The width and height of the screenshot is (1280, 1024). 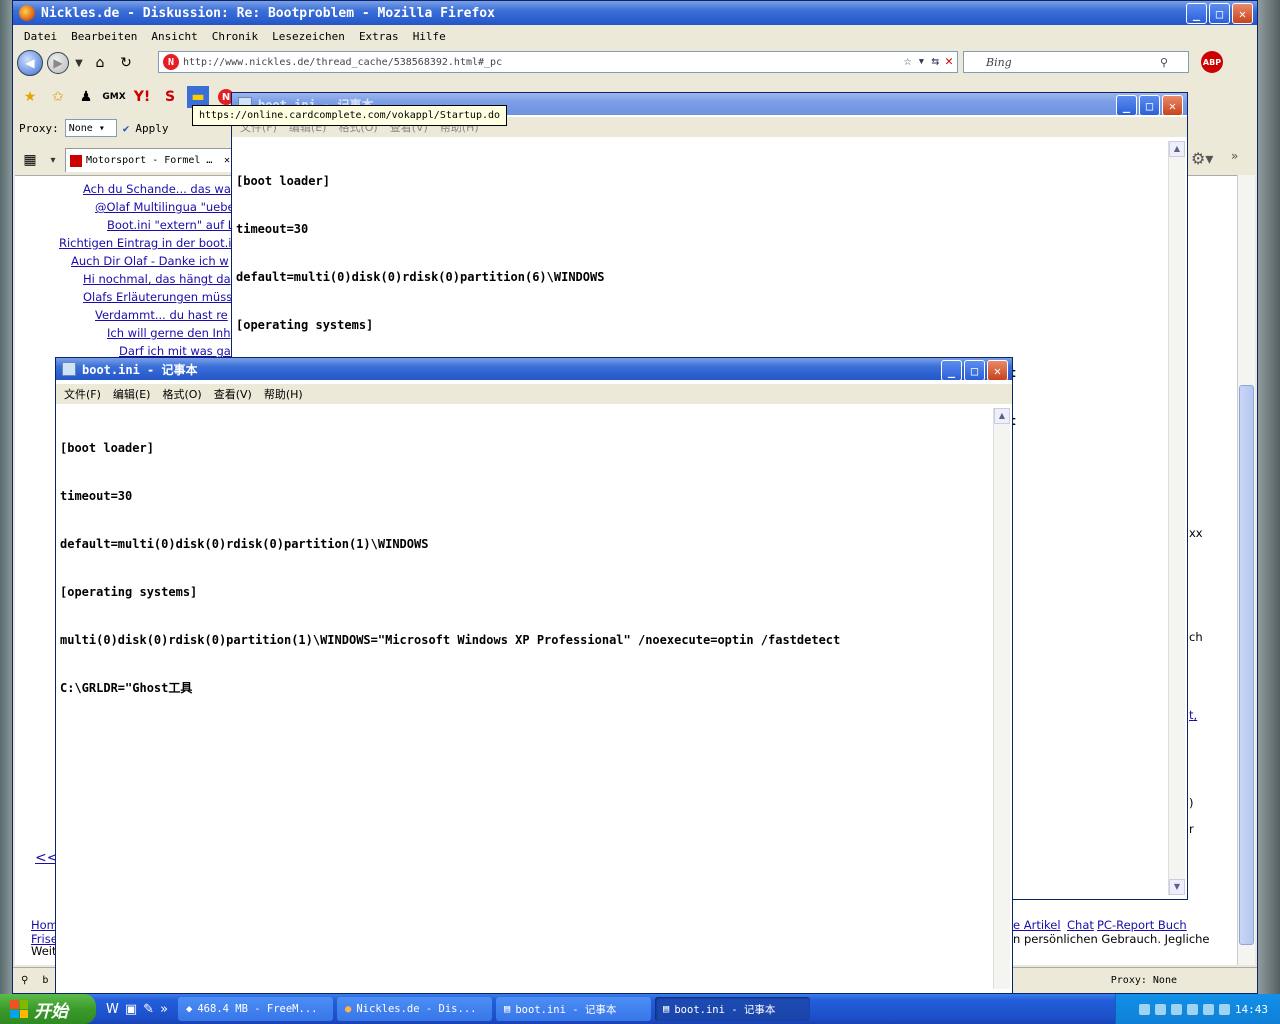 What do you see at coordinates (170, 225) in the screenshot?
I see `thread-link: Boot.ini "extern" auf L` at bounding box center [170, 225].